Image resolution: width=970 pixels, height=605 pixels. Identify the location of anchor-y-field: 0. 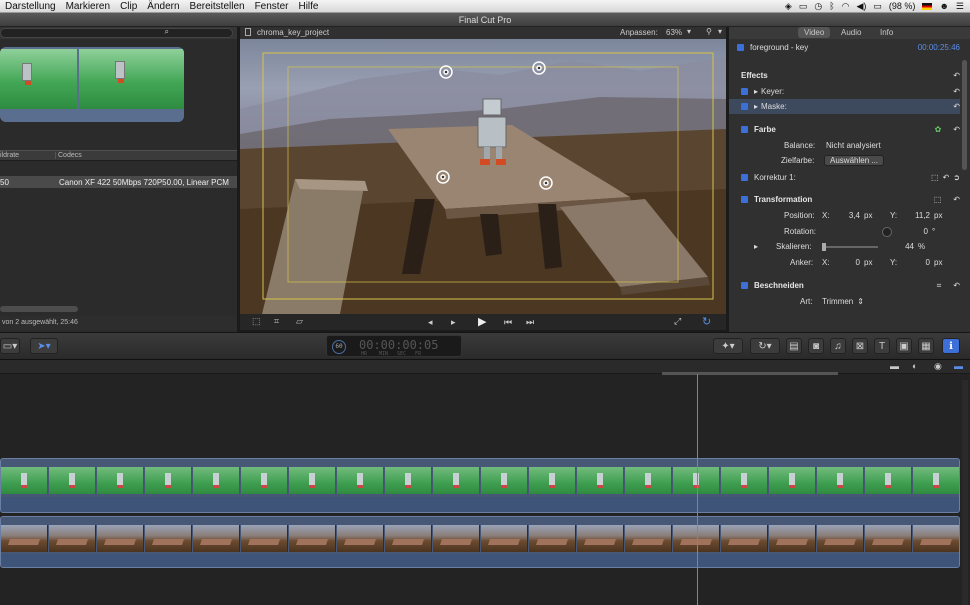
(921, 262).